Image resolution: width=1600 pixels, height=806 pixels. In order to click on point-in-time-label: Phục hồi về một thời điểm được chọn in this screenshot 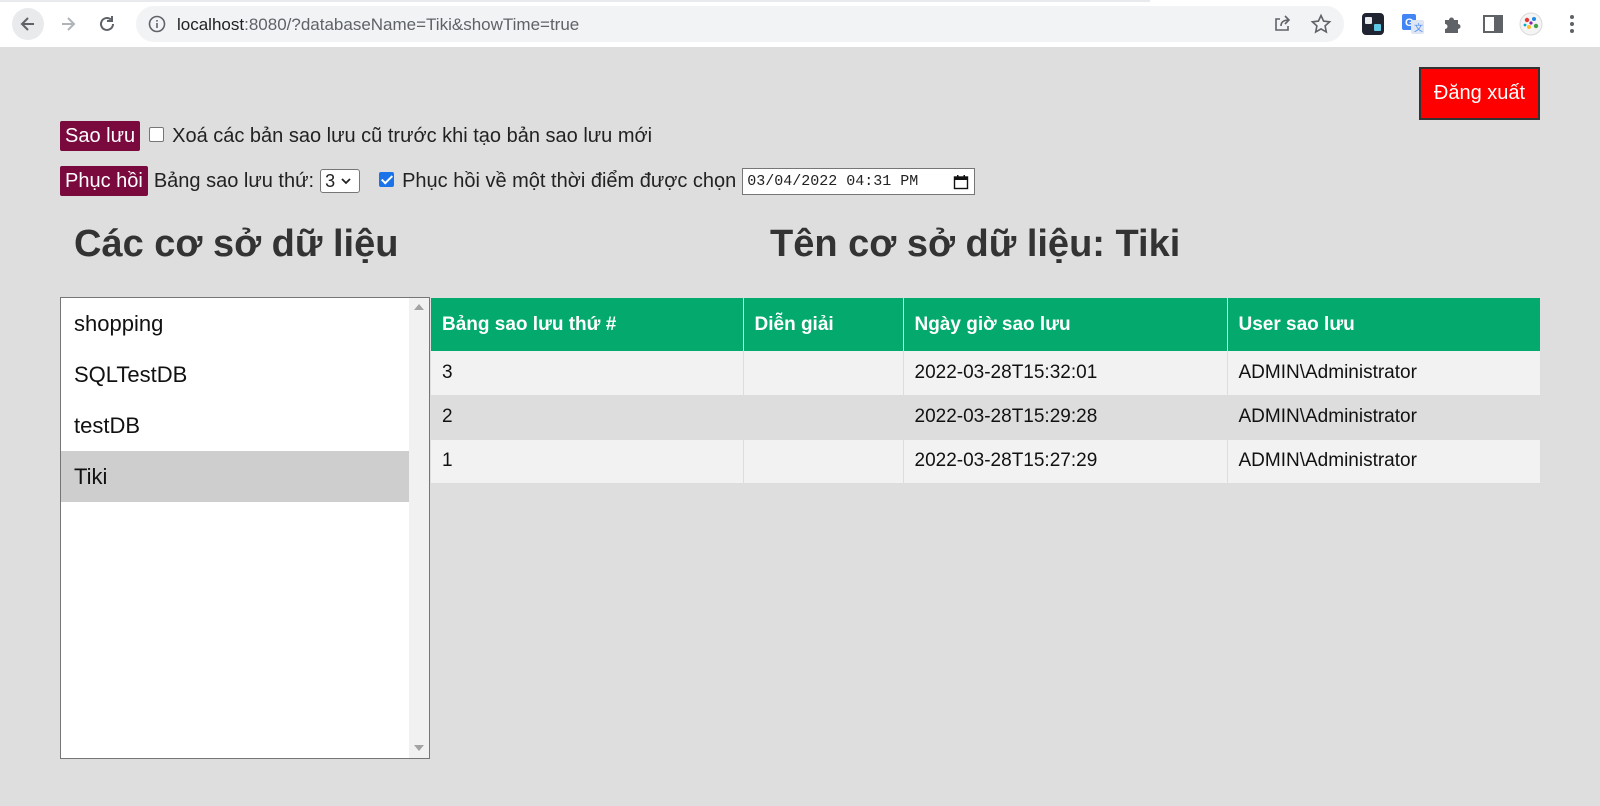, I will do `click(569, 180)`.